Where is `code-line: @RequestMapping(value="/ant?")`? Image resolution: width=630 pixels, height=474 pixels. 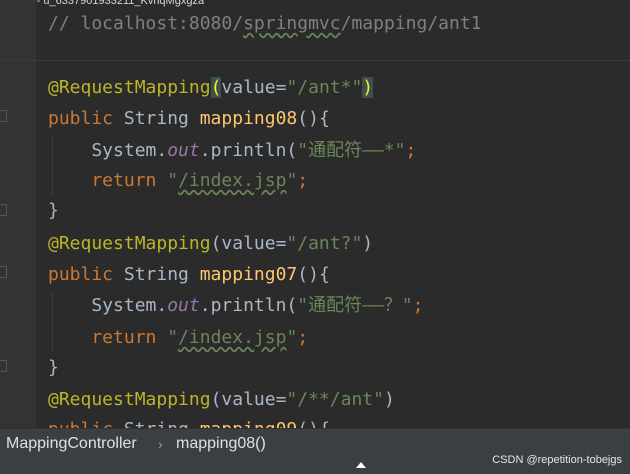 code-line: @RequestMapping(value="/ant?") is located at coordinates (210, 244).